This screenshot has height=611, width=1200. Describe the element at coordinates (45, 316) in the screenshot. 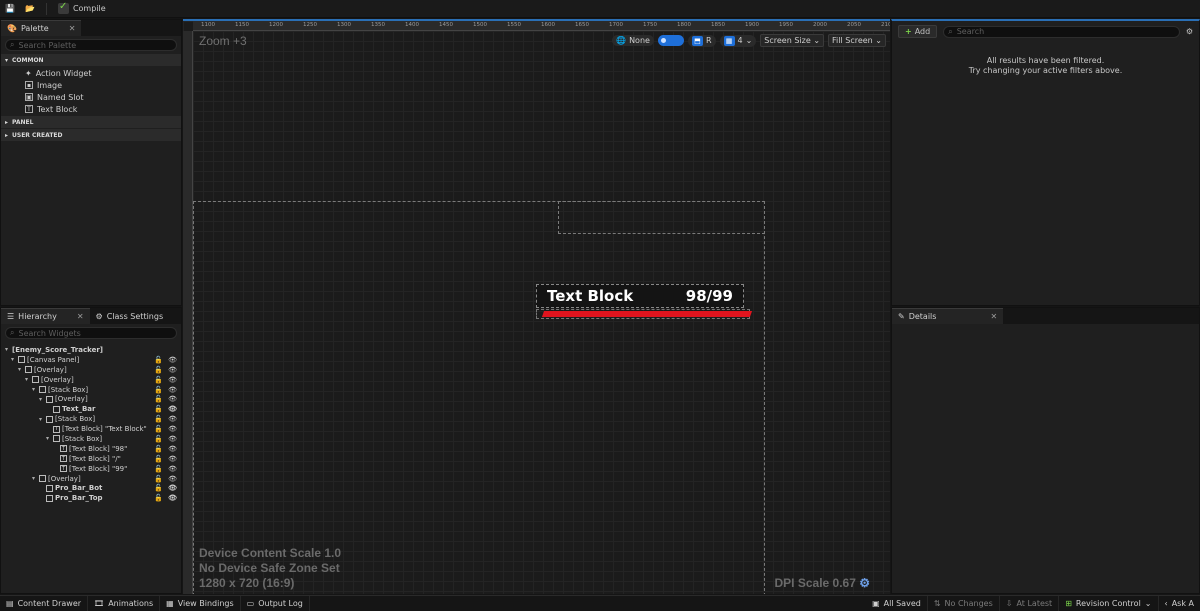

I see `tab-hierarchy: ☰ Hierarchy ✕` at that location.